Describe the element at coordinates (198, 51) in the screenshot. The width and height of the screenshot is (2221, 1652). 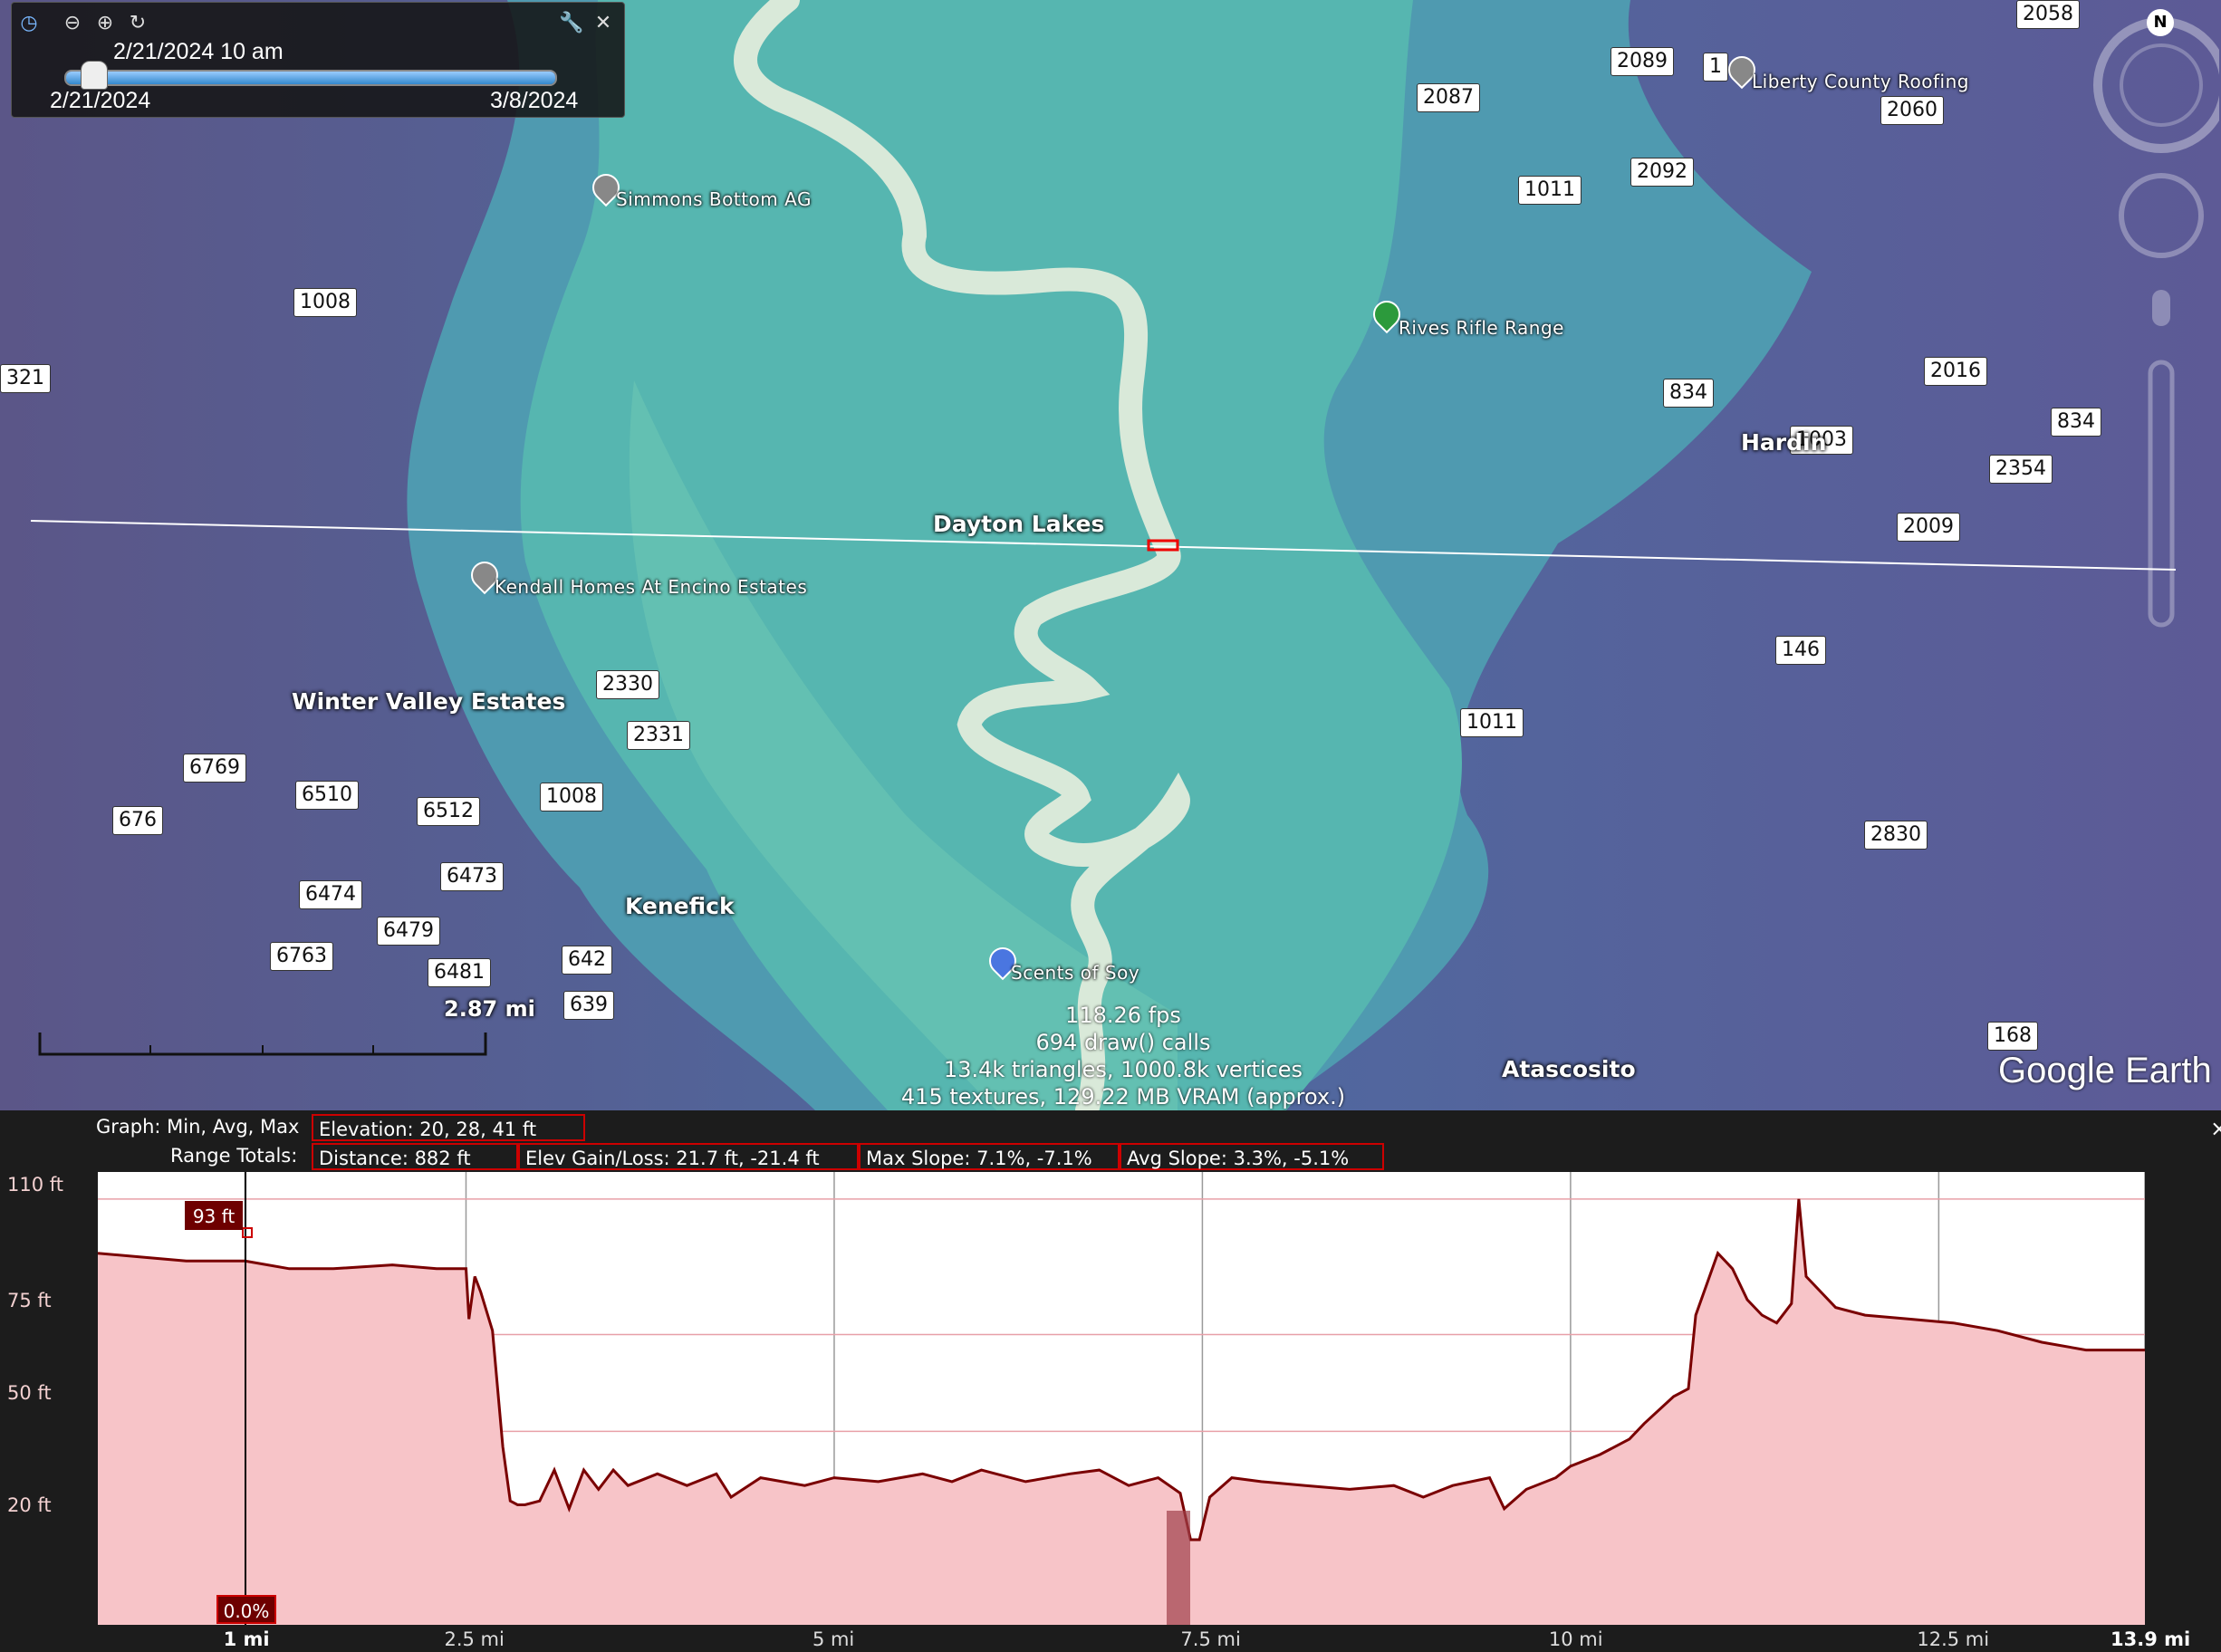
I see `current-time-label: 2/21/2024 10 am` at that location.